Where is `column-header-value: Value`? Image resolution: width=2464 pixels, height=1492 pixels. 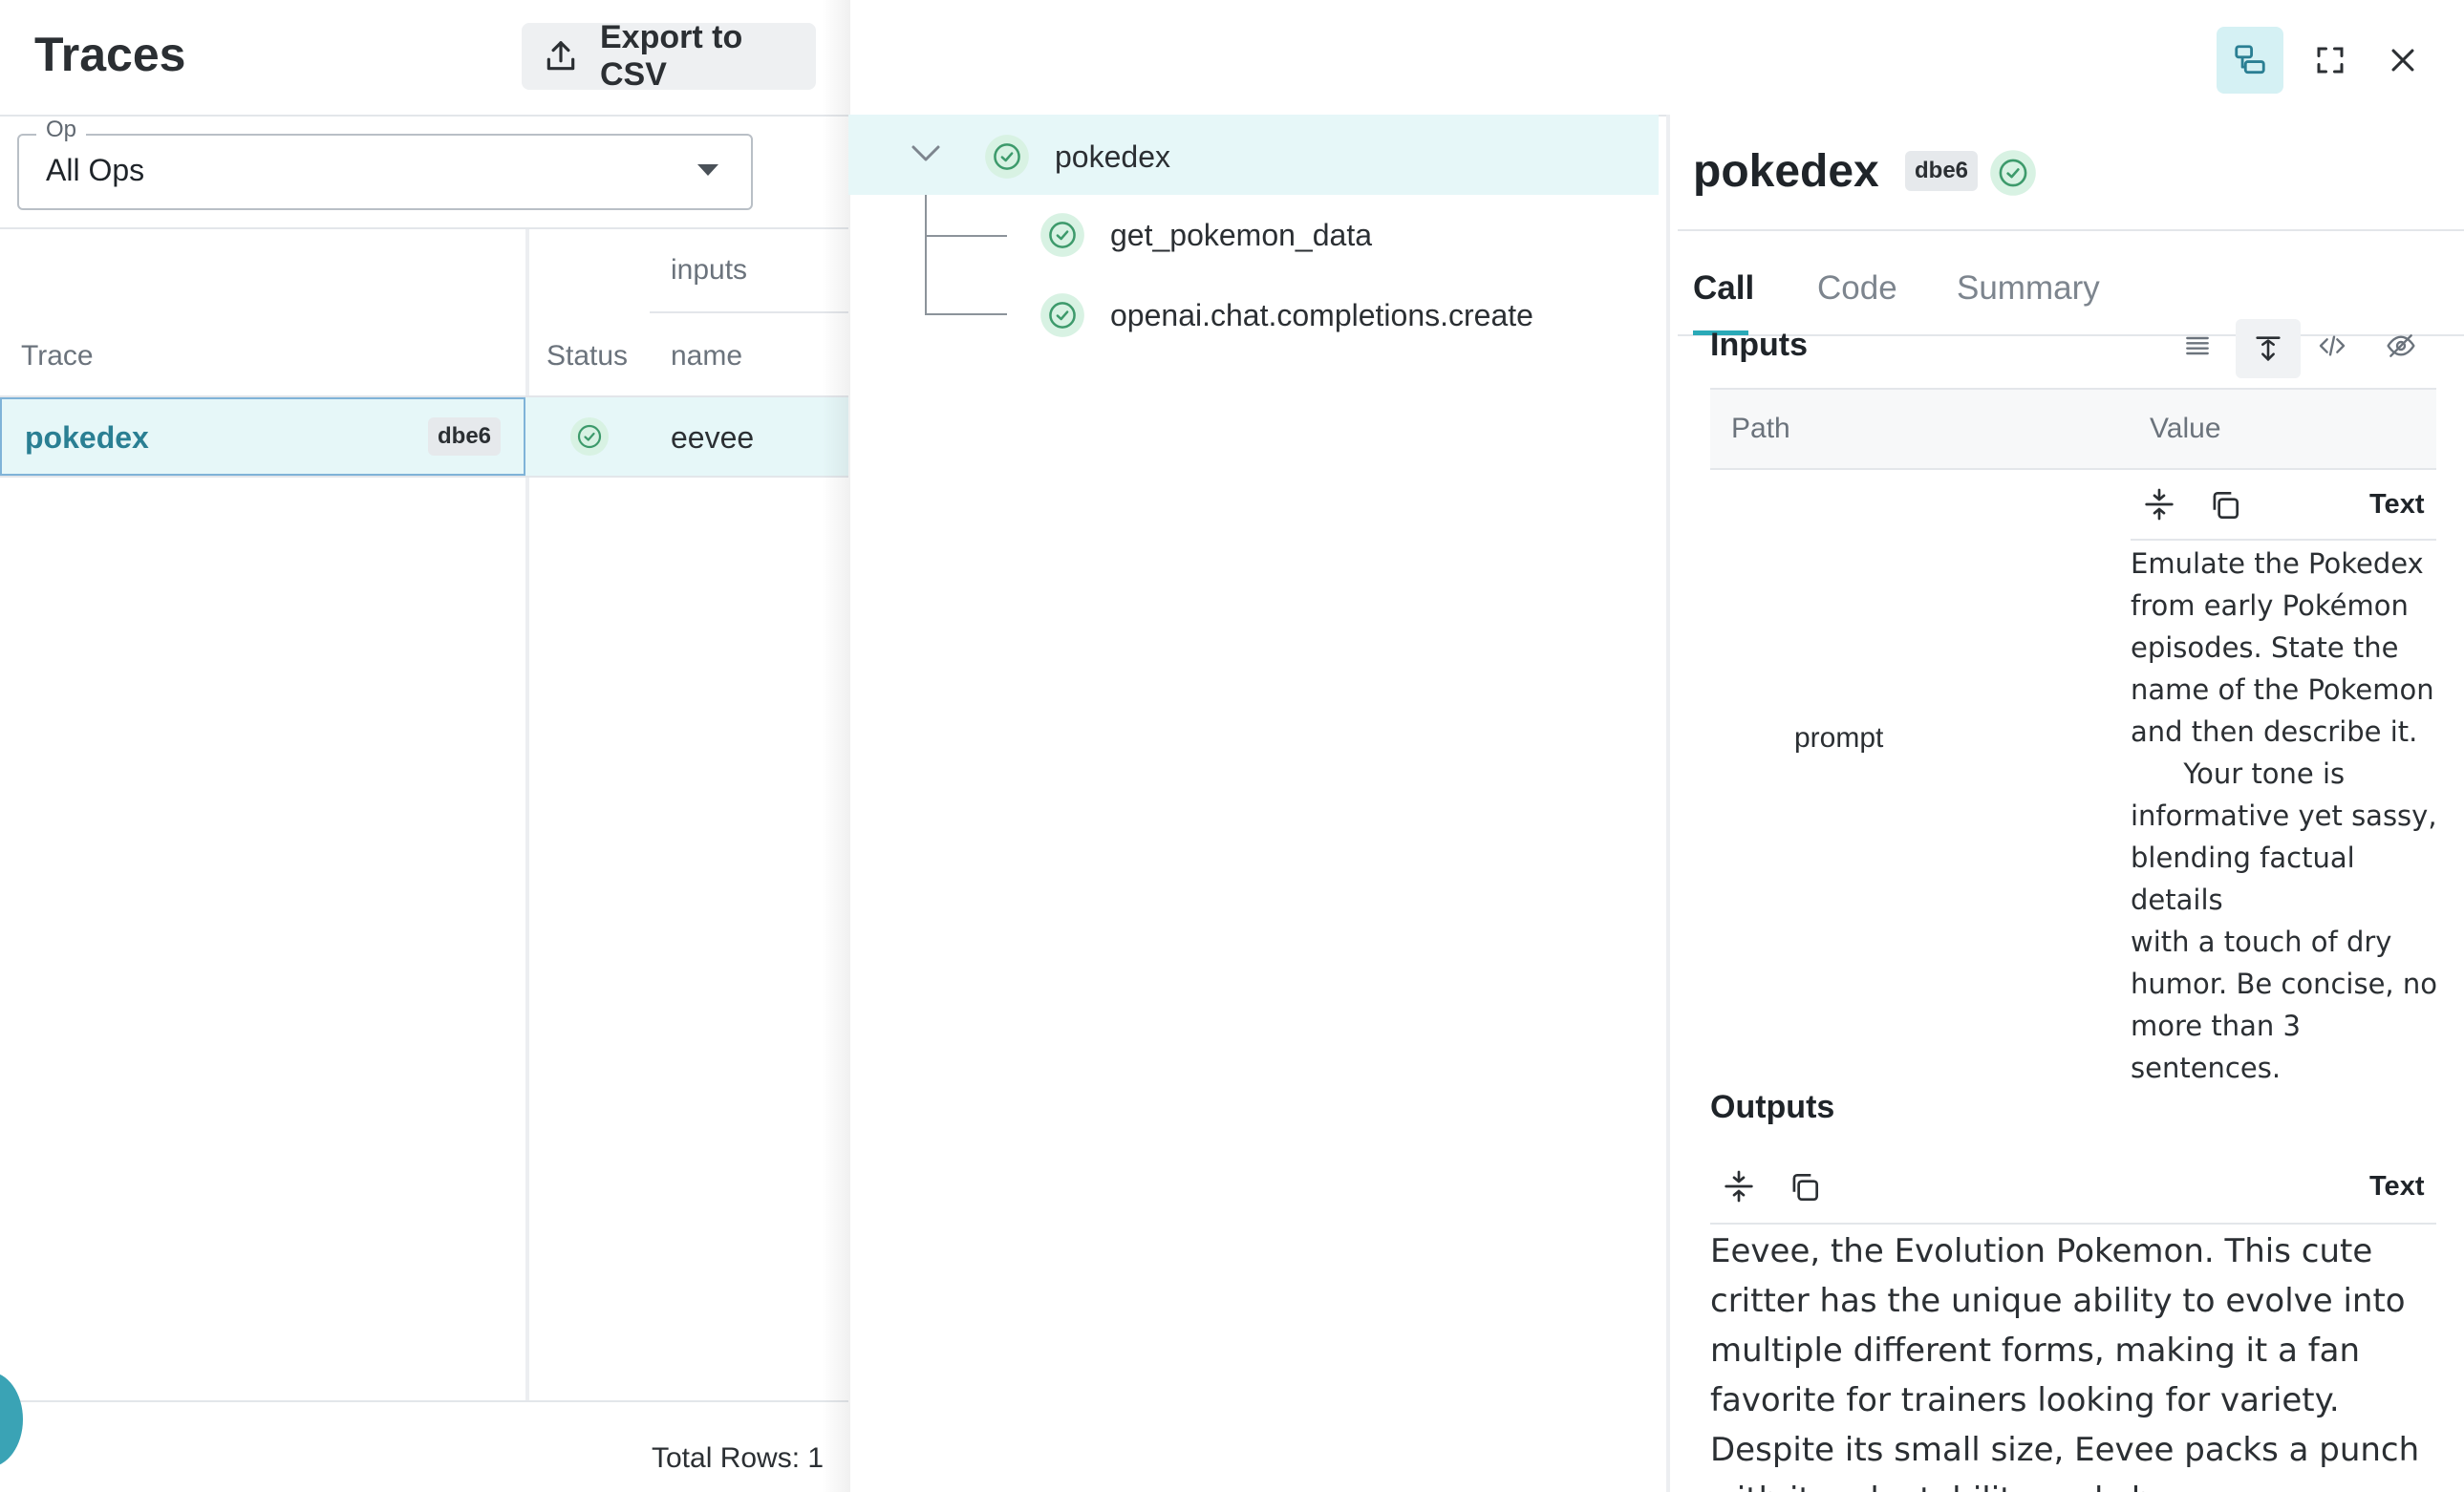
column-header-value: Value is located at coordinates (2185, 428).